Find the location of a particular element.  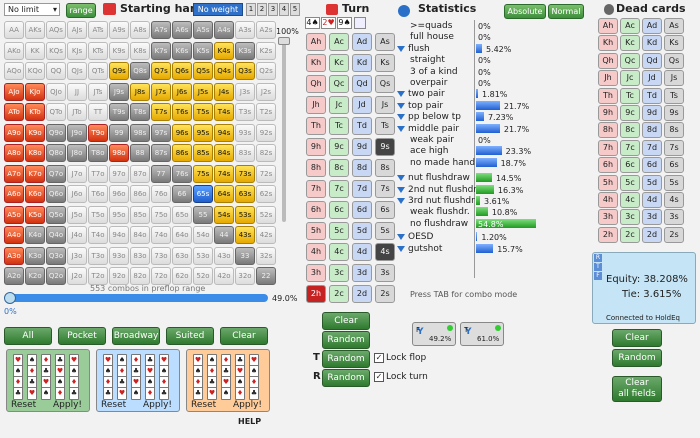

turn-card-Qc: Qc is located at coordinates (339, 84).